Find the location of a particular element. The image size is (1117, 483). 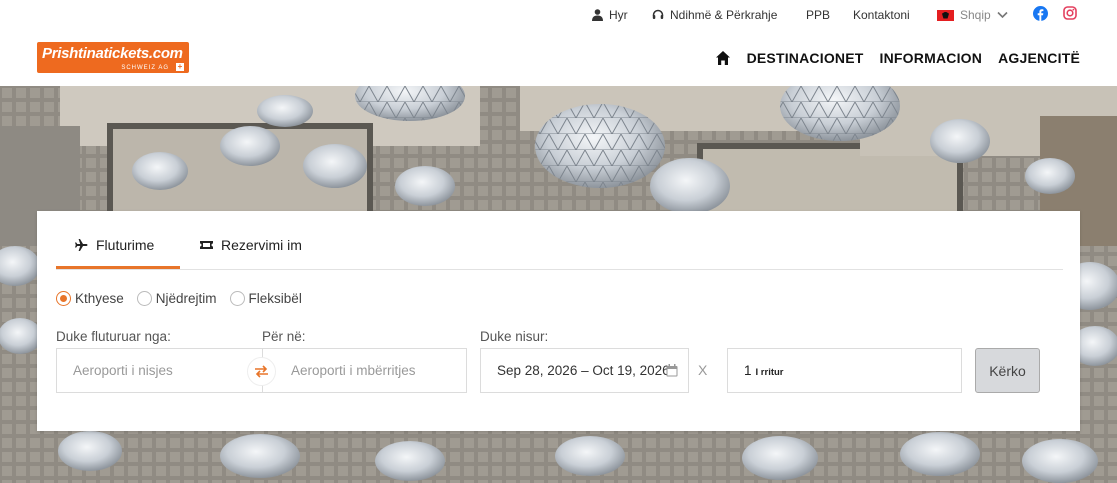

language-label: Shqip is located at coordinates (975, 15).